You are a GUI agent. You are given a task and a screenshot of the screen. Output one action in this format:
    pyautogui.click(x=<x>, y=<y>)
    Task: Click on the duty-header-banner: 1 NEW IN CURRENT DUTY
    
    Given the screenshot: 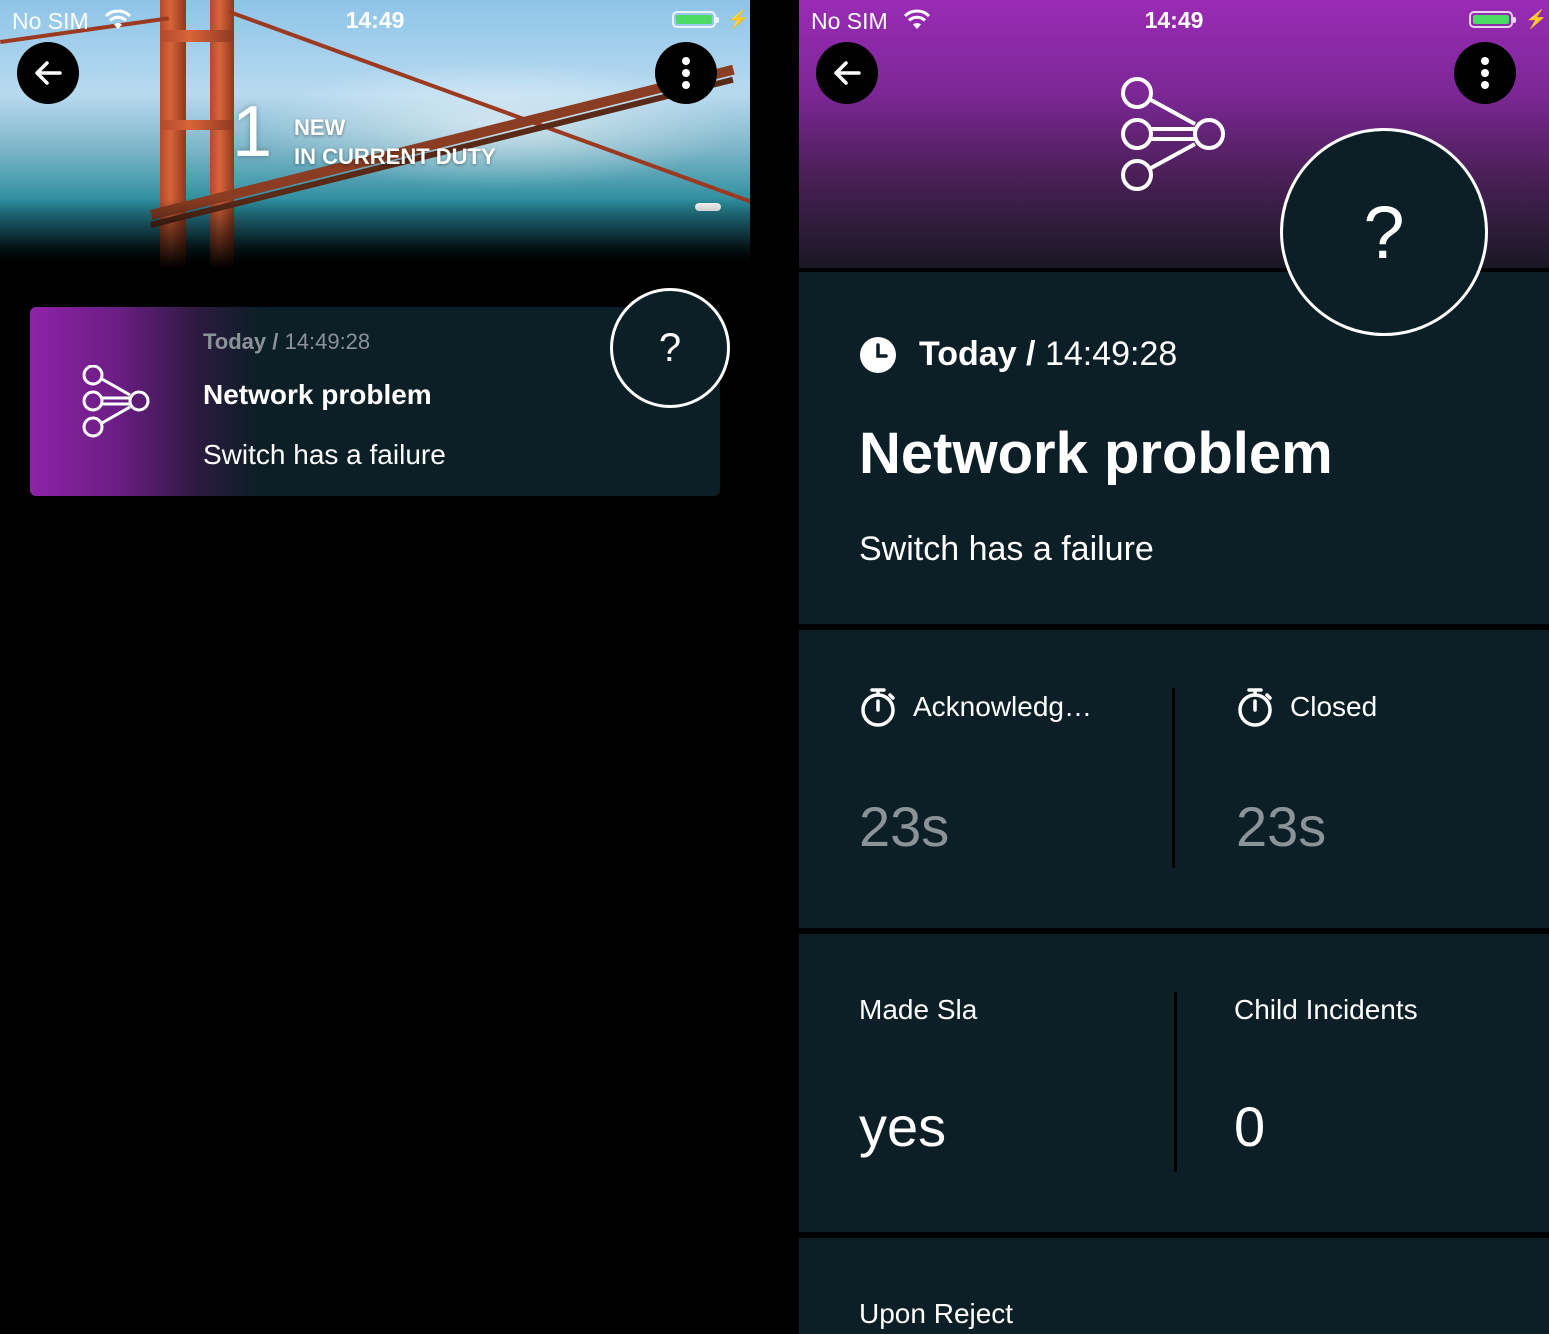 What is the action you would take?
    pyautogui.click(x=375, y=134)
    